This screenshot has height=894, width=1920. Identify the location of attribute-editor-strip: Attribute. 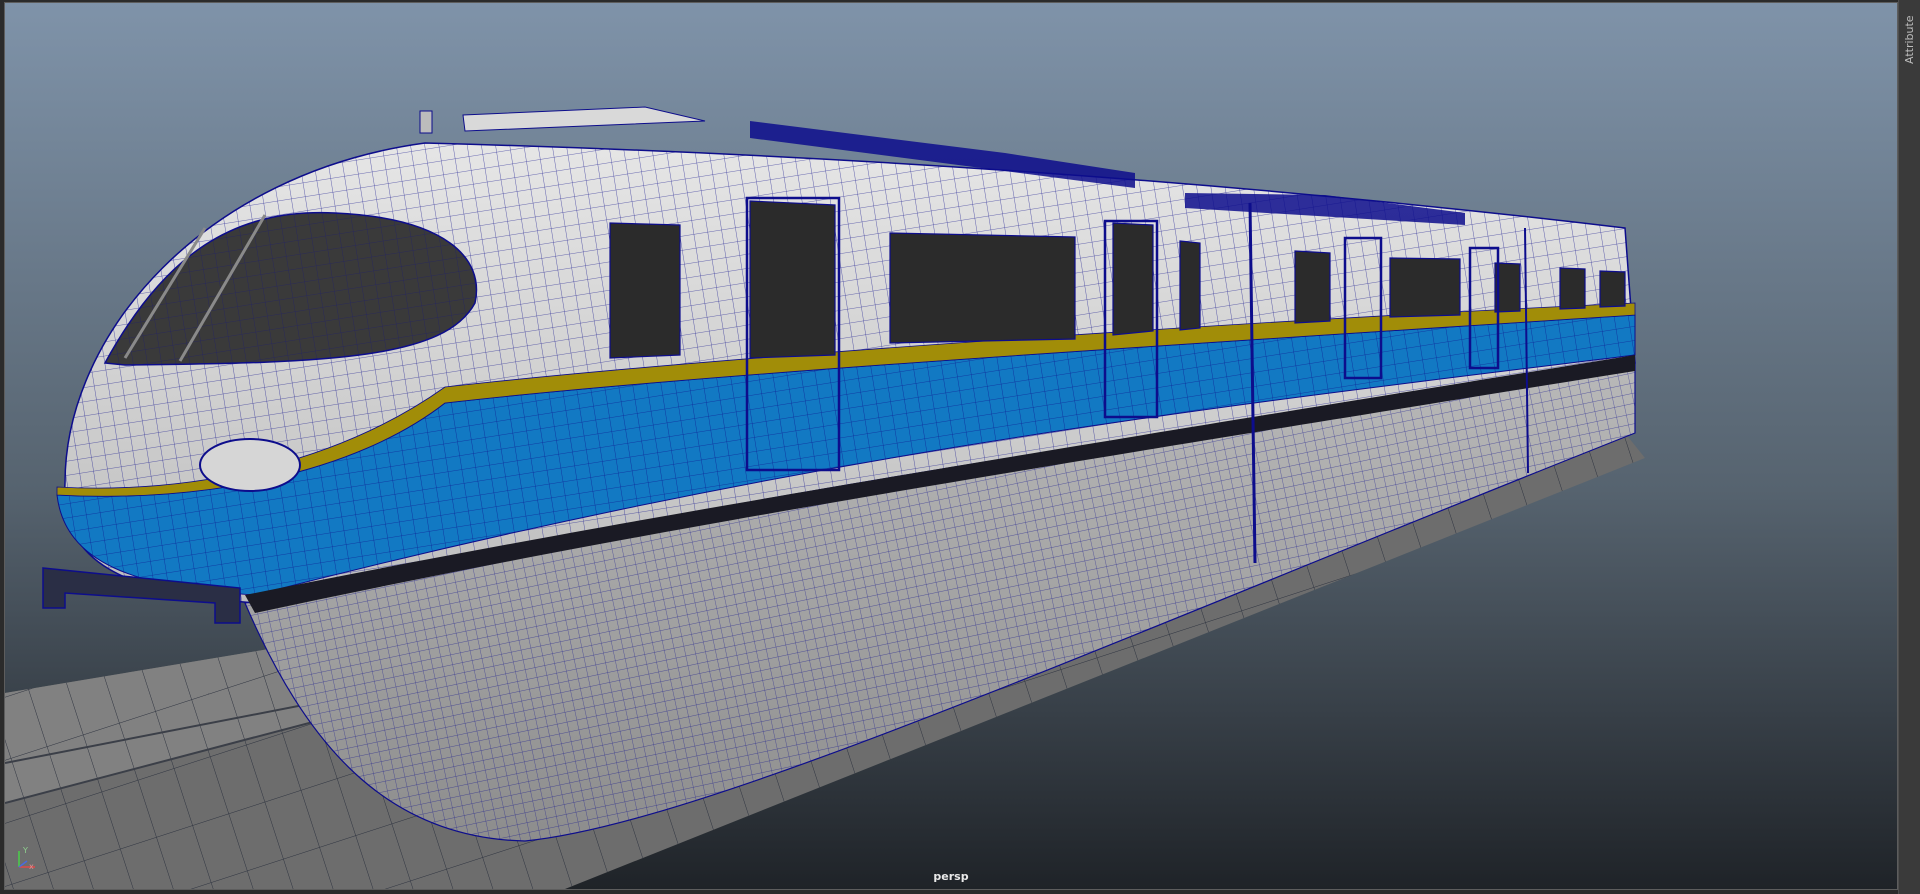
(1909, 447).